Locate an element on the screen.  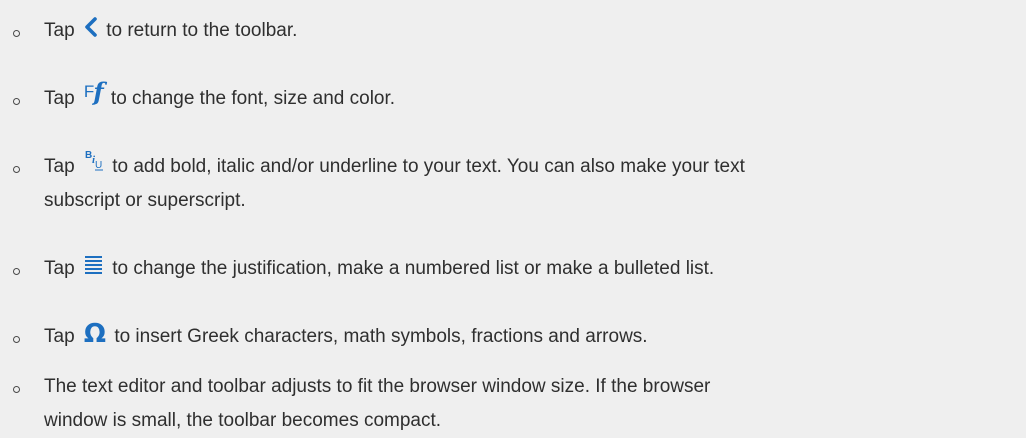
font-icon: Ff is located at coordinates (93, 91).